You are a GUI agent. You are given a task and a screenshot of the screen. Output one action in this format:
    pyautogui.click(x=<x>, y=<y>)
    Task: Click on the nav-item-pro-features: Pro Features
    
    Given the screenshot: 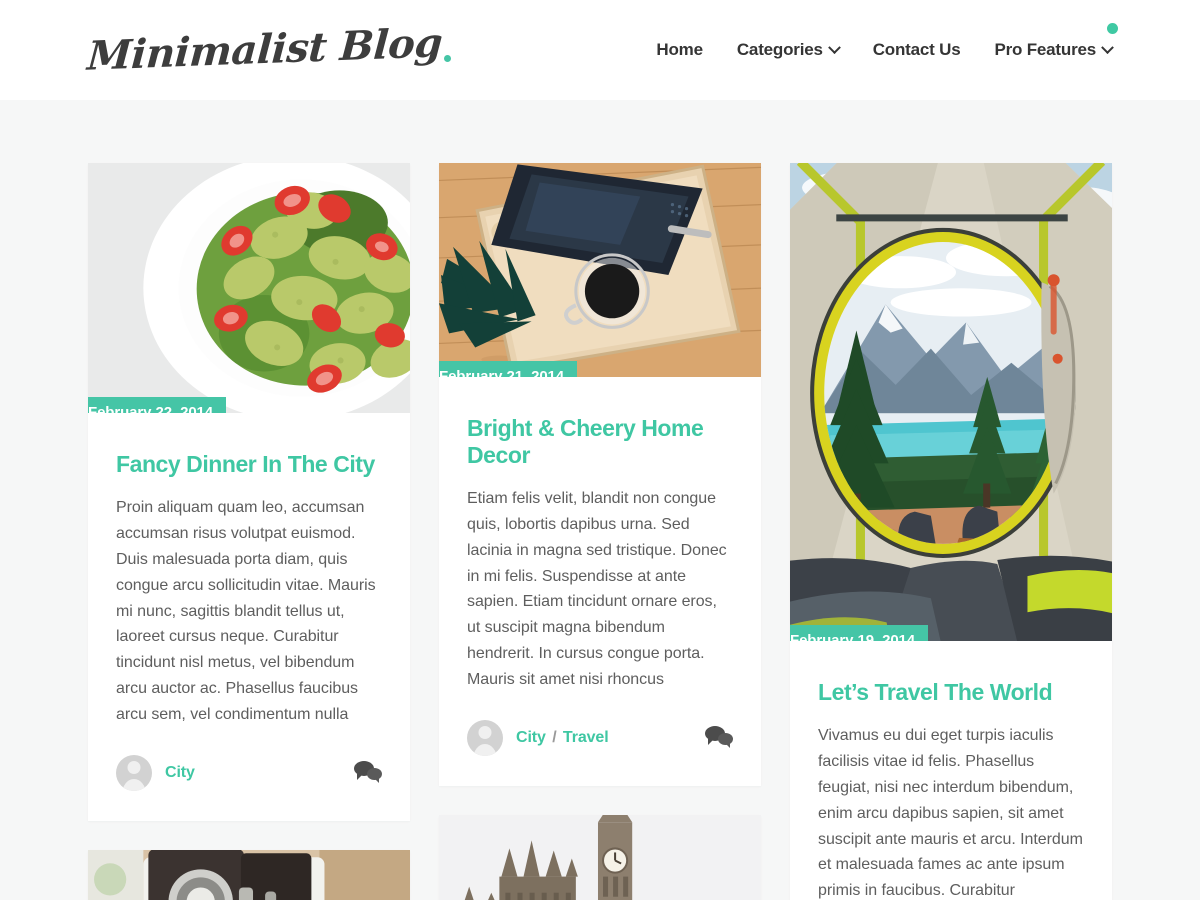 What is the action you would take?
    pyautogui.click(x=1056, y=41)
    